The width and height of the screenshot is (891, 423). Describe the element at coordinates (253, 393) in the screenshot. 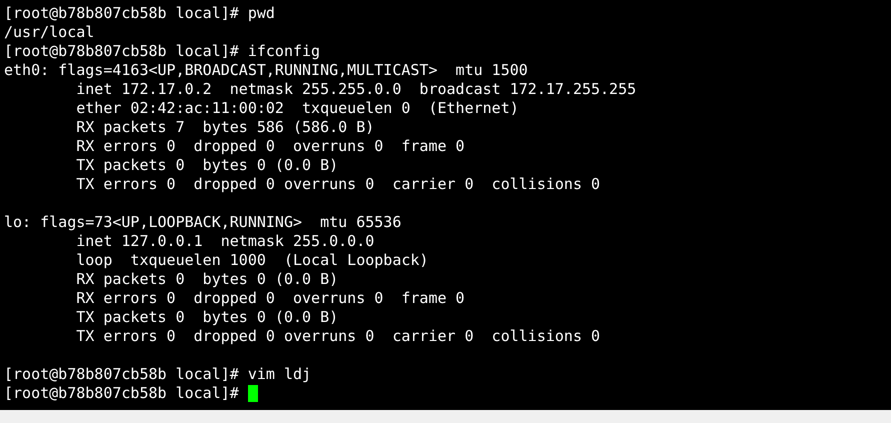

I see `text-cursor` at that location.